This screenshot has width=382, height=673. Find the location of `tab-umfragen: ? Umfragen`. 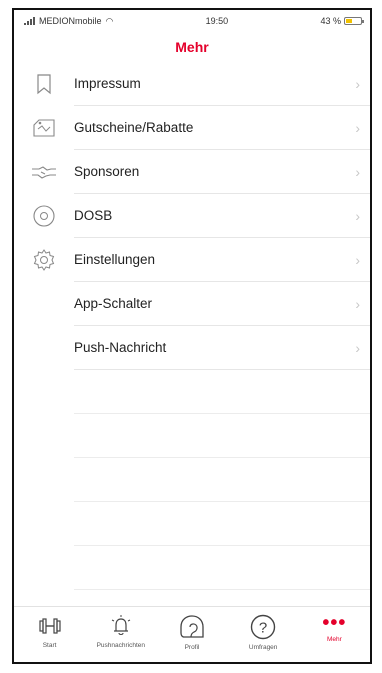

tab-umfragen: ? Umfragen is located at coordinates (263, 632).